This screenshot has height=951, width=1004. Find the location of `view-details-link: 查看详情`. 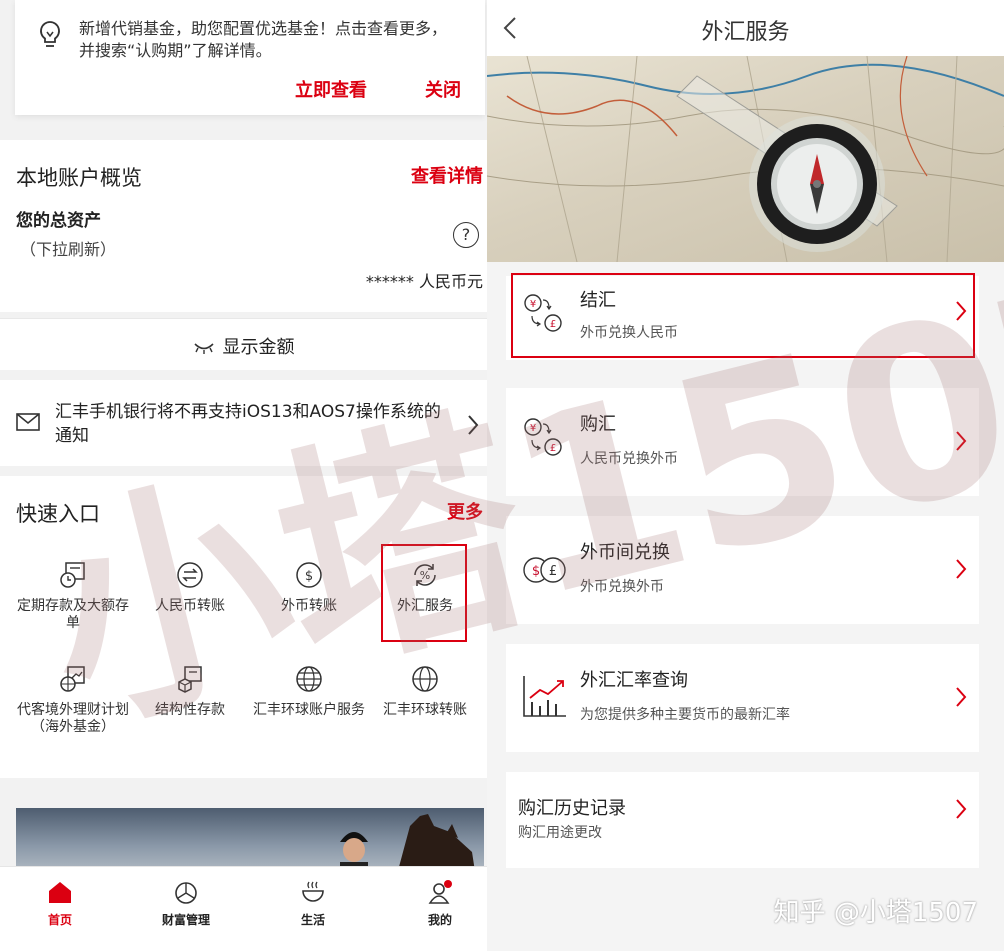

view-details-link: 查看详情 is located at coordinates (447, 175).